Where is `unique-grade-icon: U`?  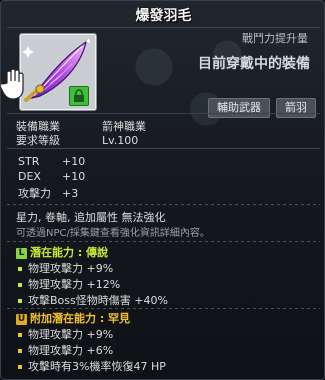 unique-grade-icon: U is located at coordinates (21, 319).